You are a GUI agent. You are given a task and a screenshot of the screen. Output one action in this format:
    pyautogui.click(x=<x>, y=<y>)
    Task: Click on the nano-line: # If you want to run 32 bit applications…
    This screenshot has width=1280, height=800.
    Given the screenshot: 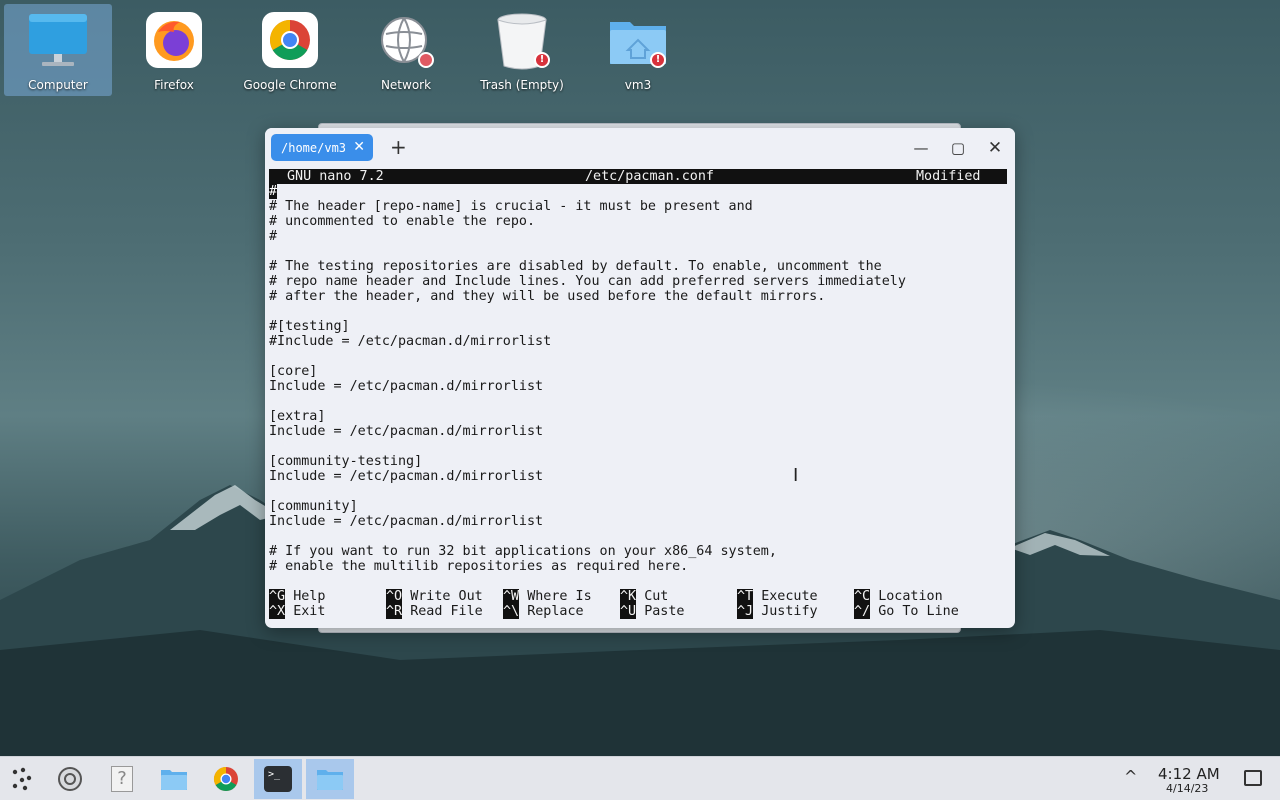 What is the action you would take?
    pyautogui.click(x=638, y=551)
    